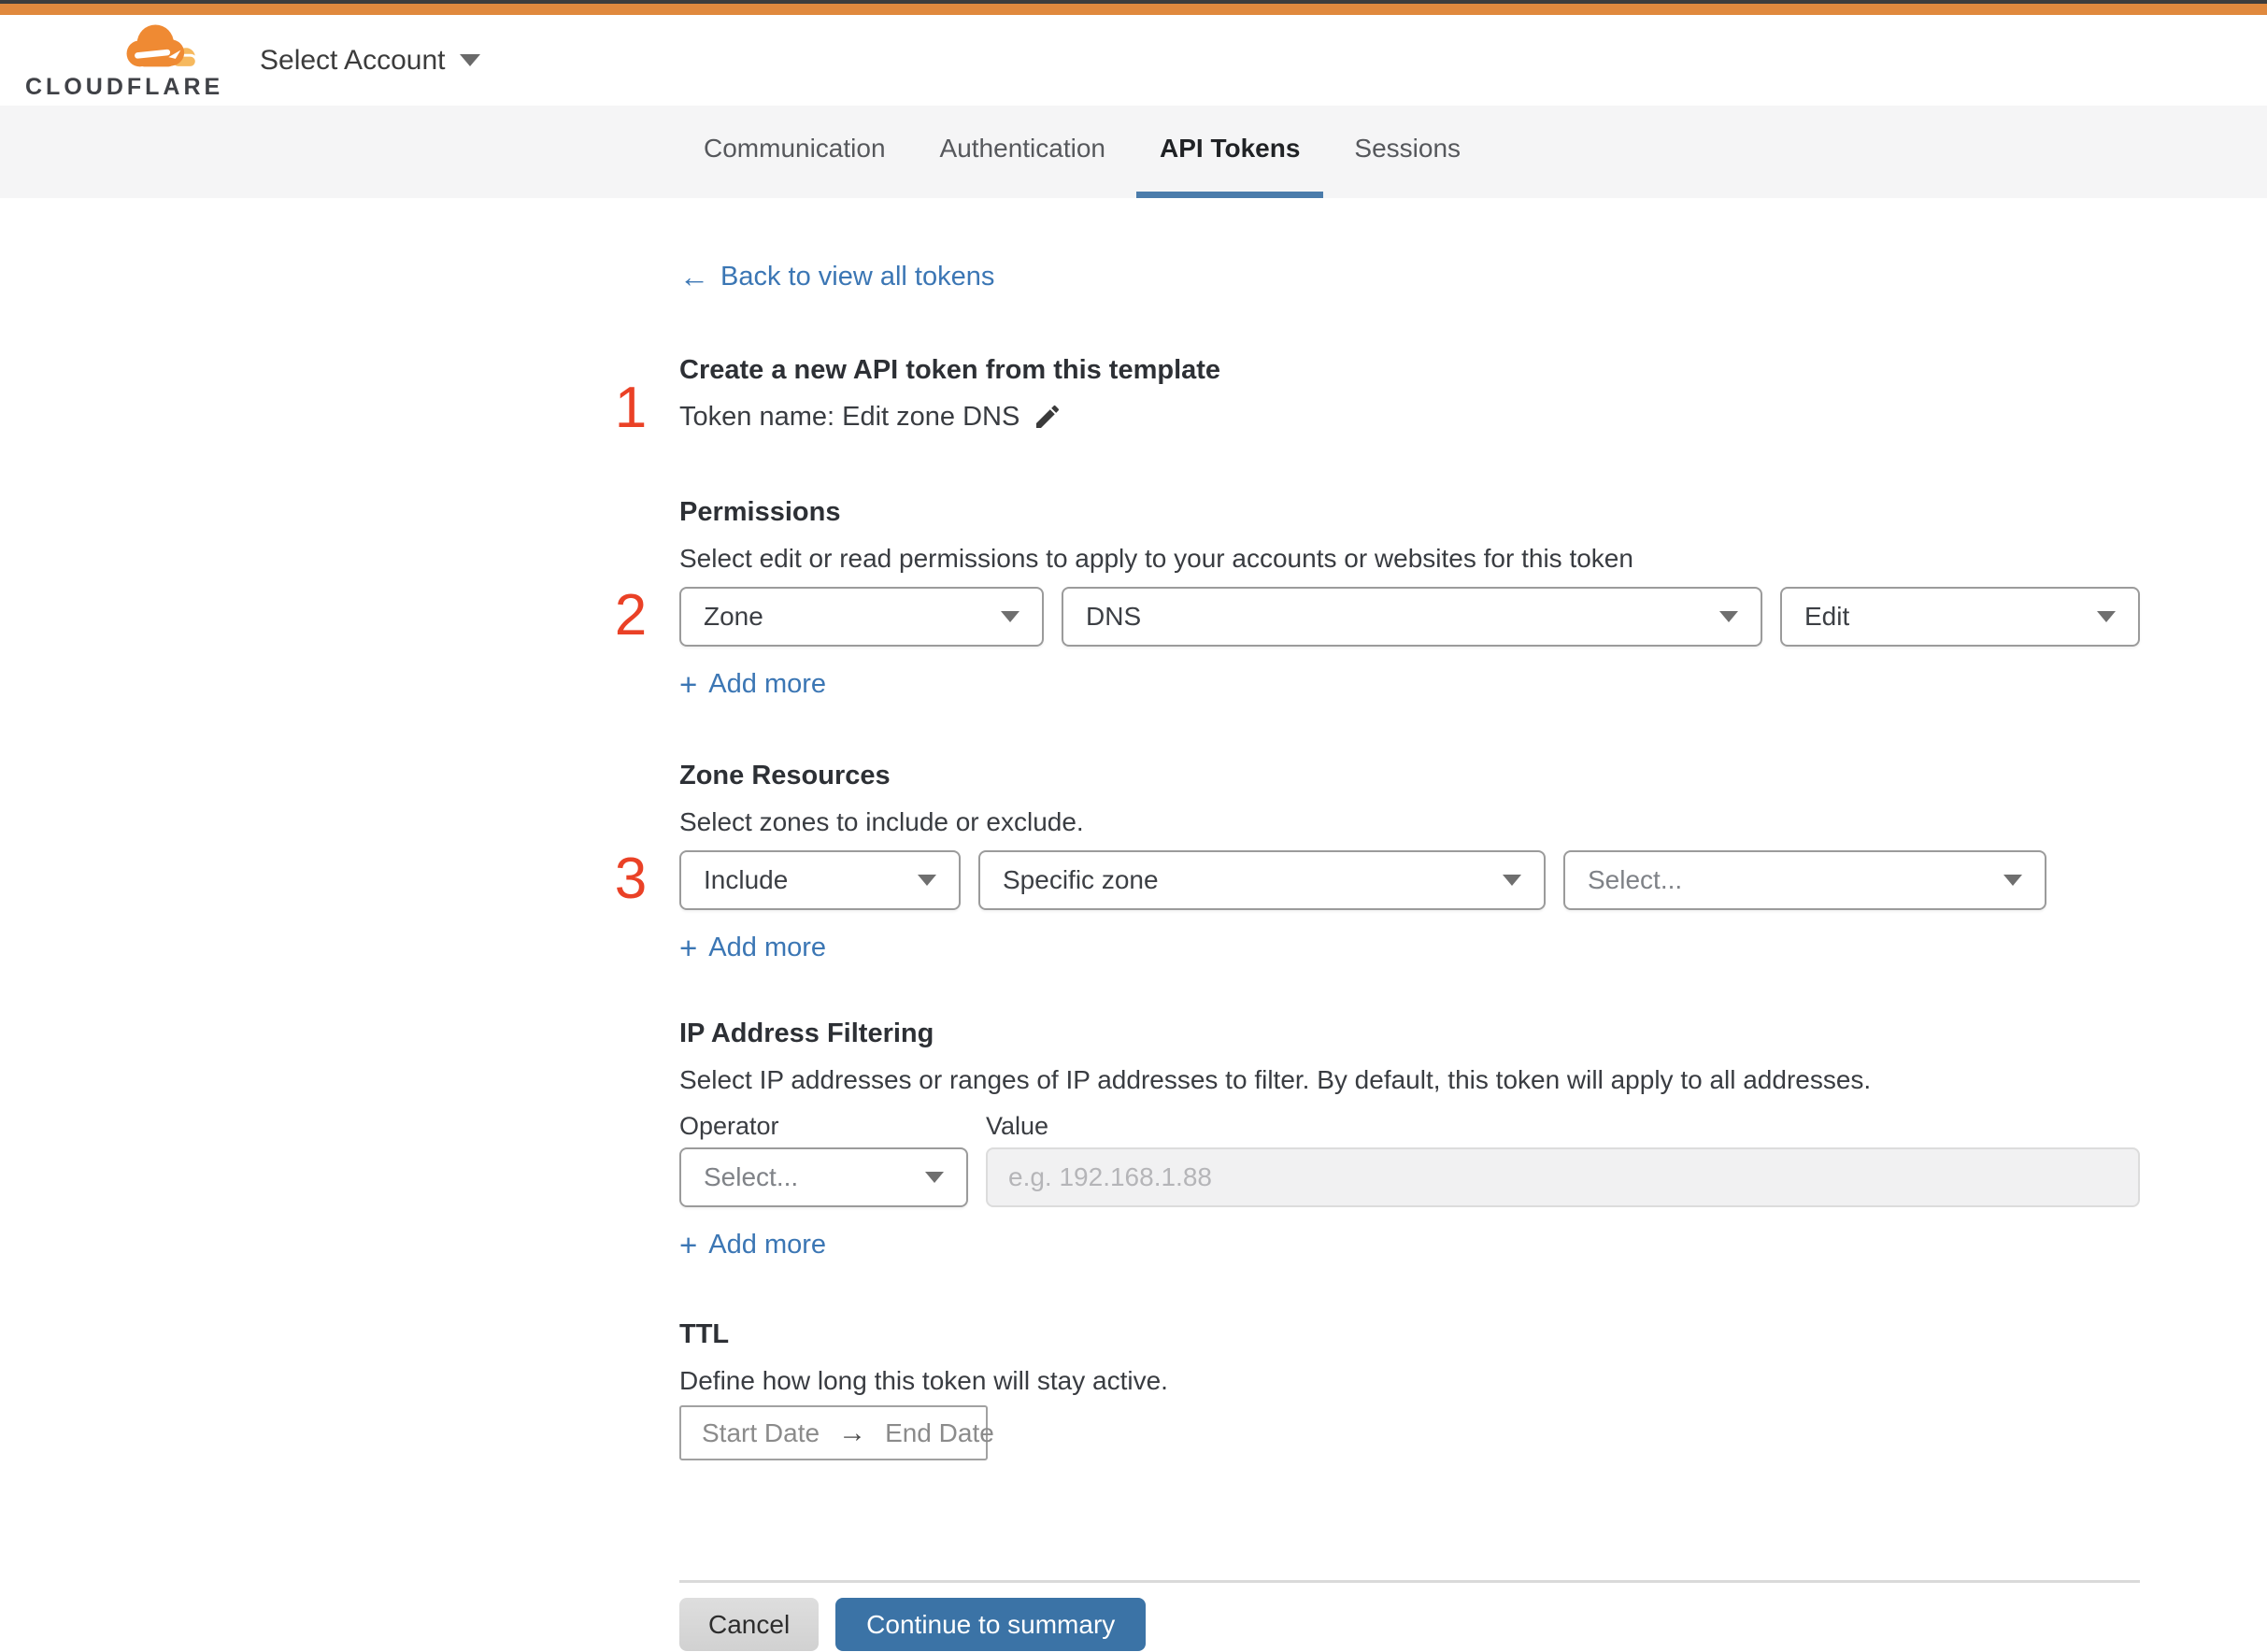  What do you see at coordinates (795, 152) in the screenshot?
I see `tab-communication: Communication` at bounding box center [795, 152].